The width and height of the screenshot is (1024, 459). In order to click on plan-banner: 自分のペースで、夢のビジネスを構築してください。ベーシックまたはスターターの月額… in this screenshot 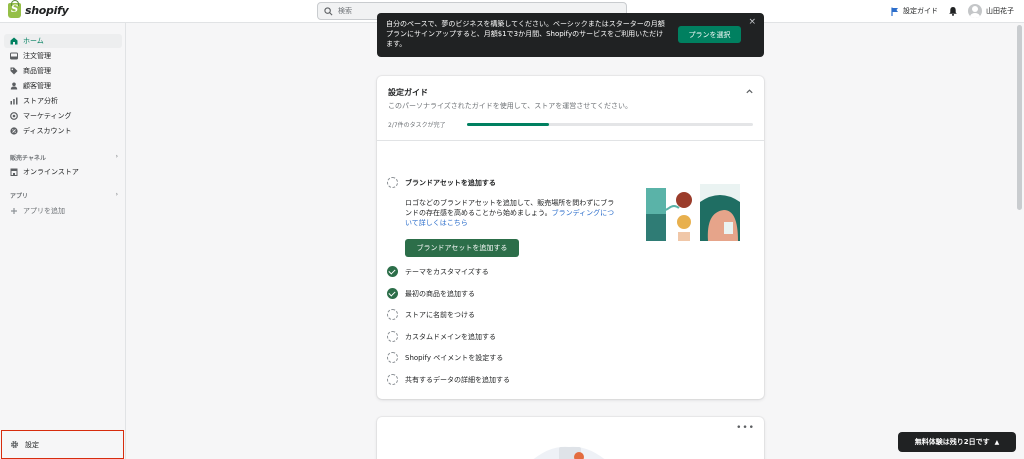, I will do `click(570, 35)`.